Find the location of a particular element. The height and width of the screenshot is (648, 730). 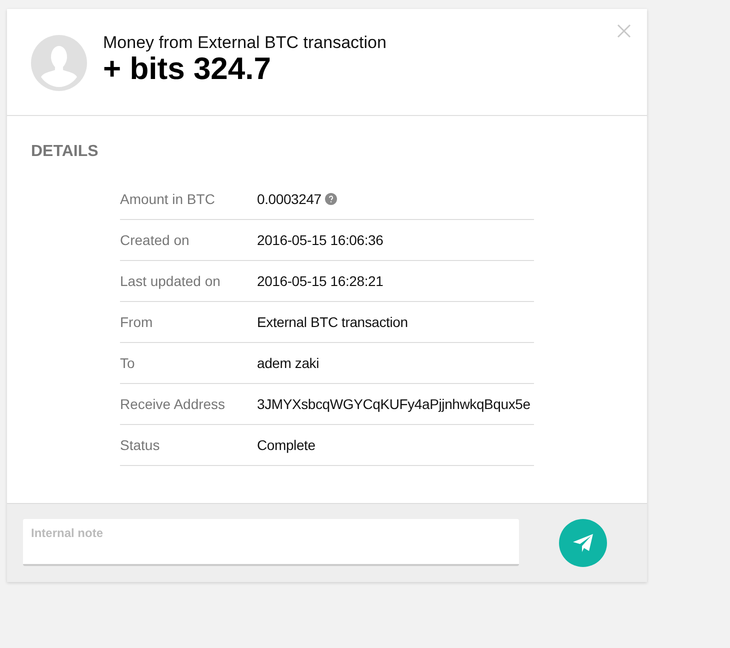

field-value: Complete is located at coordinates (286, 445).